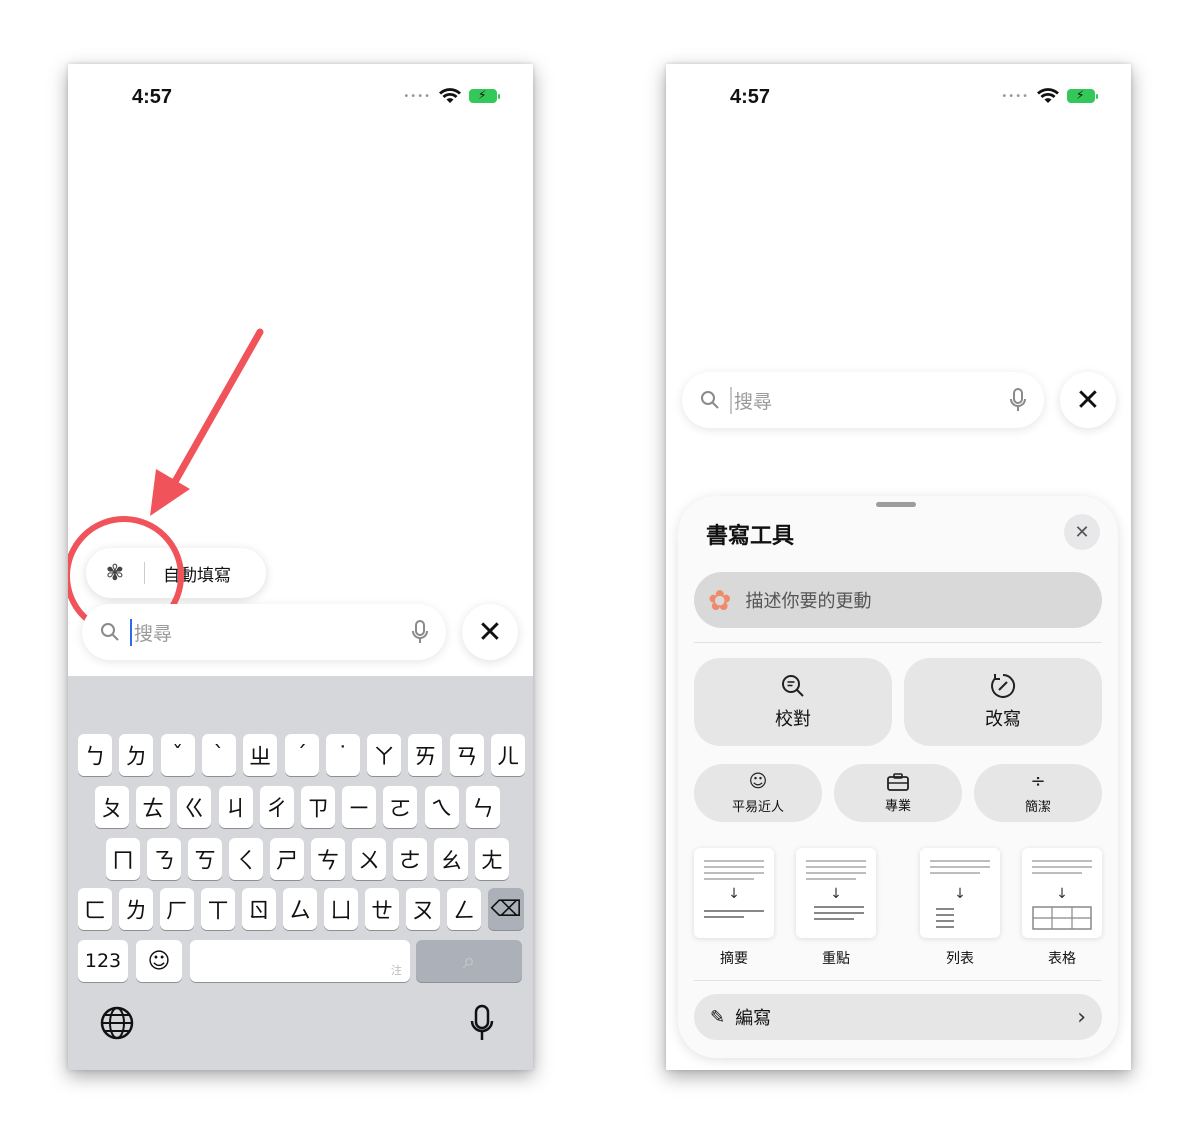 This screenshot has width=1200, height=1134. Describe the element at coordinates (359, 807) in the screenshot. I see `zhuyin-key: ㄧ` at that location.